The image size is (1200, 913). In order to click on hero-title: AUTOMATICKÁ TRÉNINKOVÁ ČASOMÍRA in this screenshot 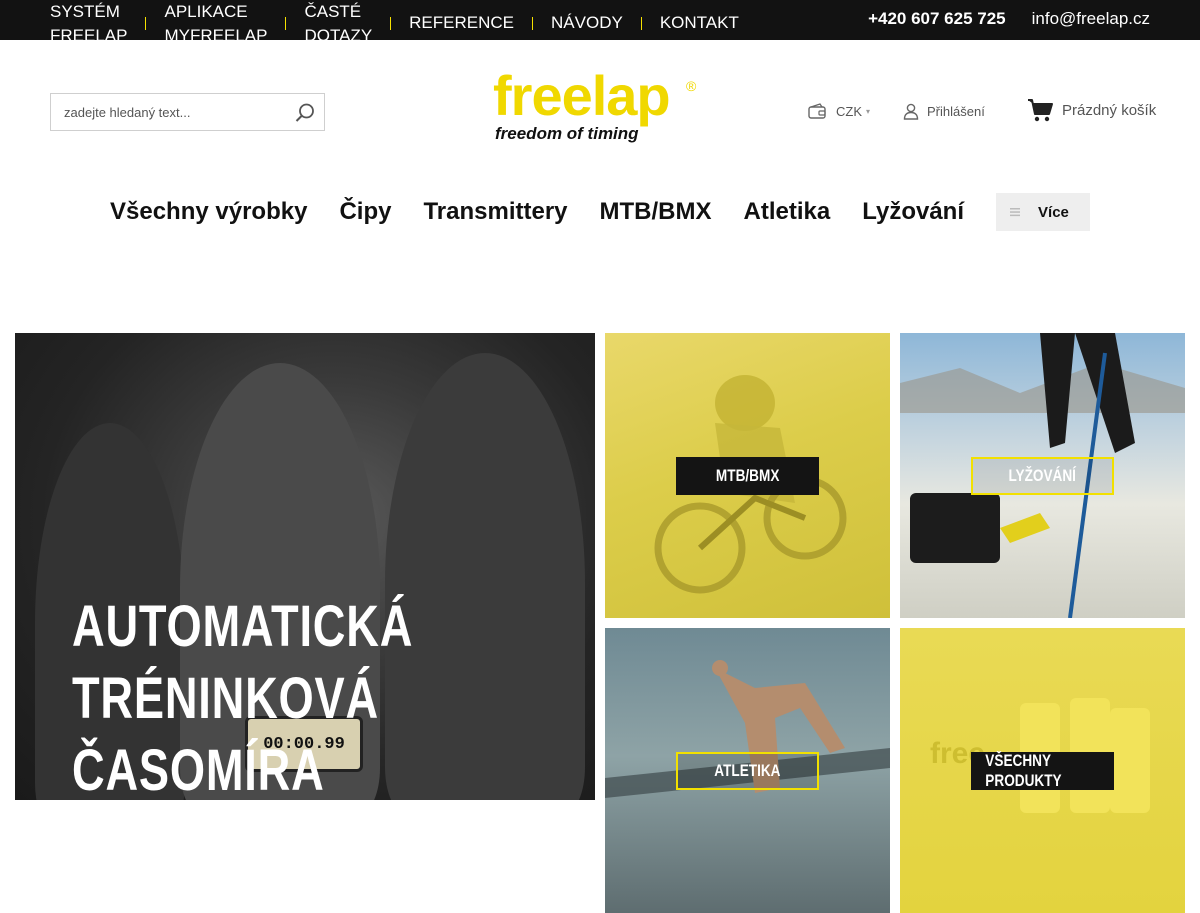, I will do `click(243, 697)`.